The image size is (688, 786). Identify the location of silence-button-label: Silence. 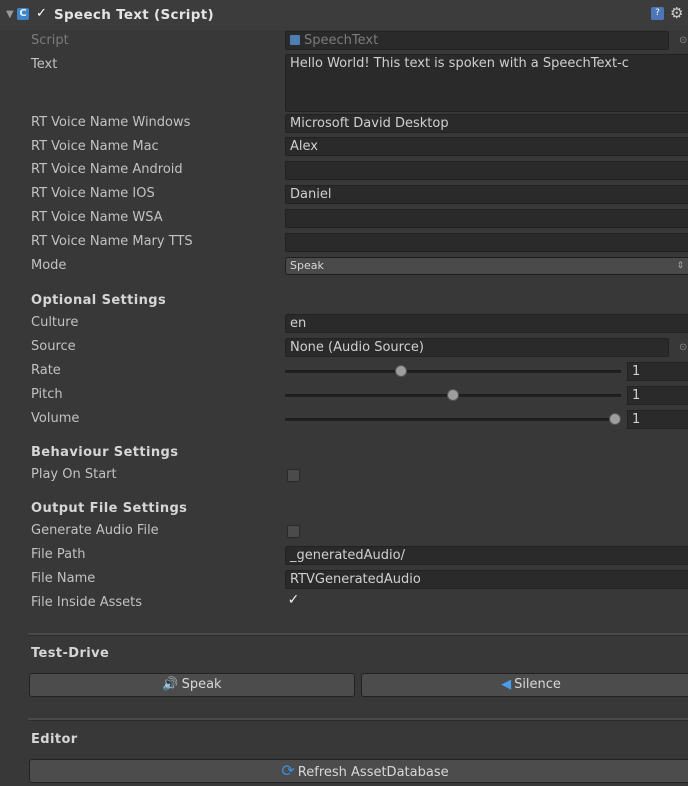
(537, 684).